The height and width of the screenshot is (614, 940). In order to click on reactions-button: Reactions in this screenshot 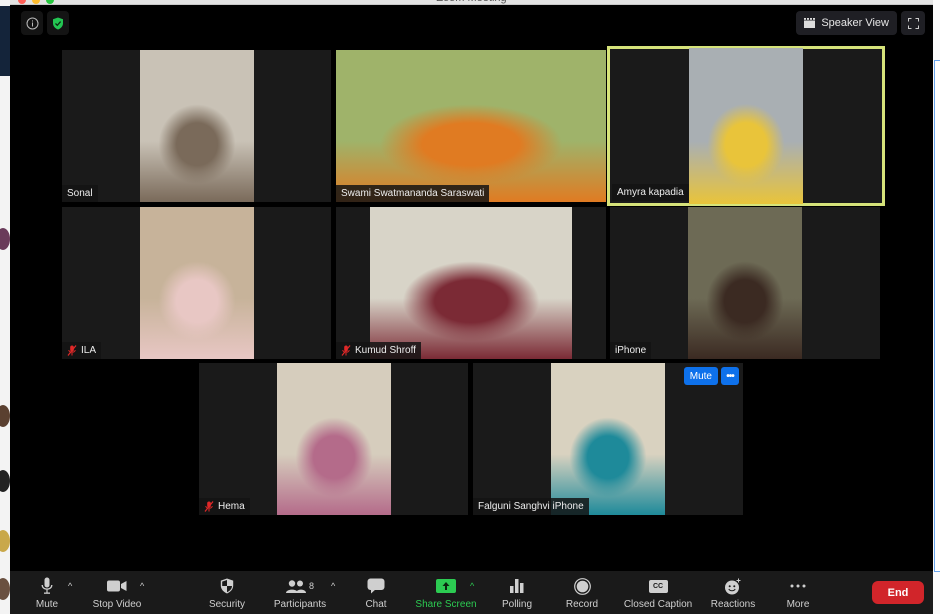, I will do `click(733, 592)`.